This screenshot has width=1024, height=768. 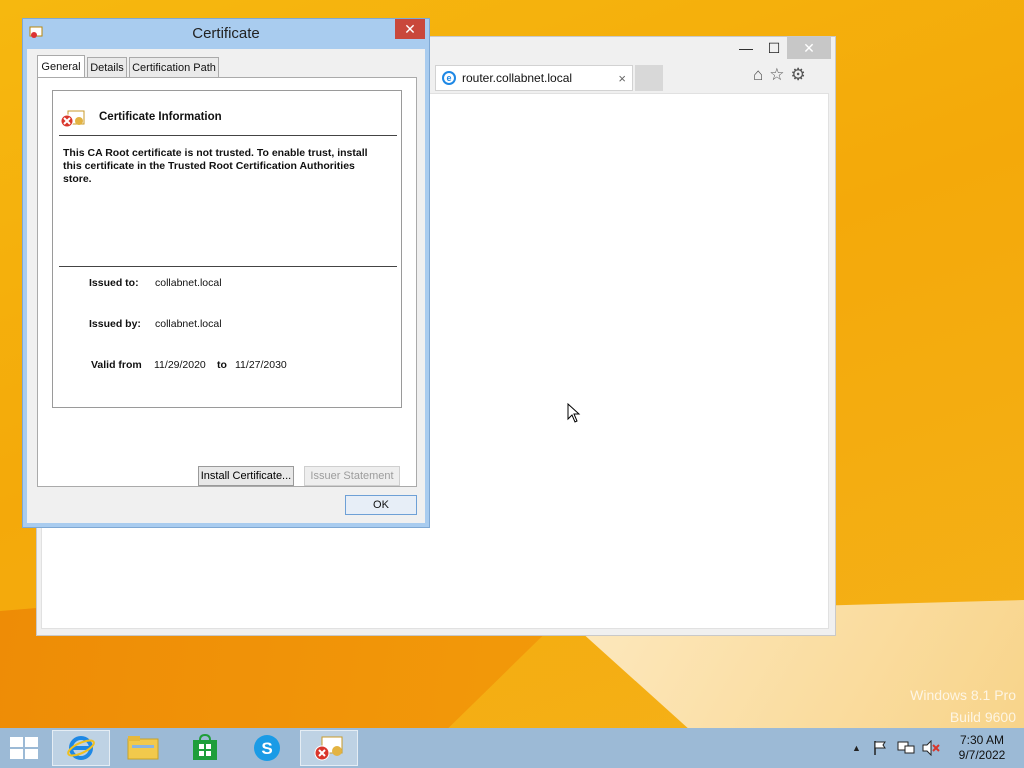 What do you see at coordinates (982, 717) in the screenshot?
I see `watermark-build: Build 9600` at bounding box center [982, 717].